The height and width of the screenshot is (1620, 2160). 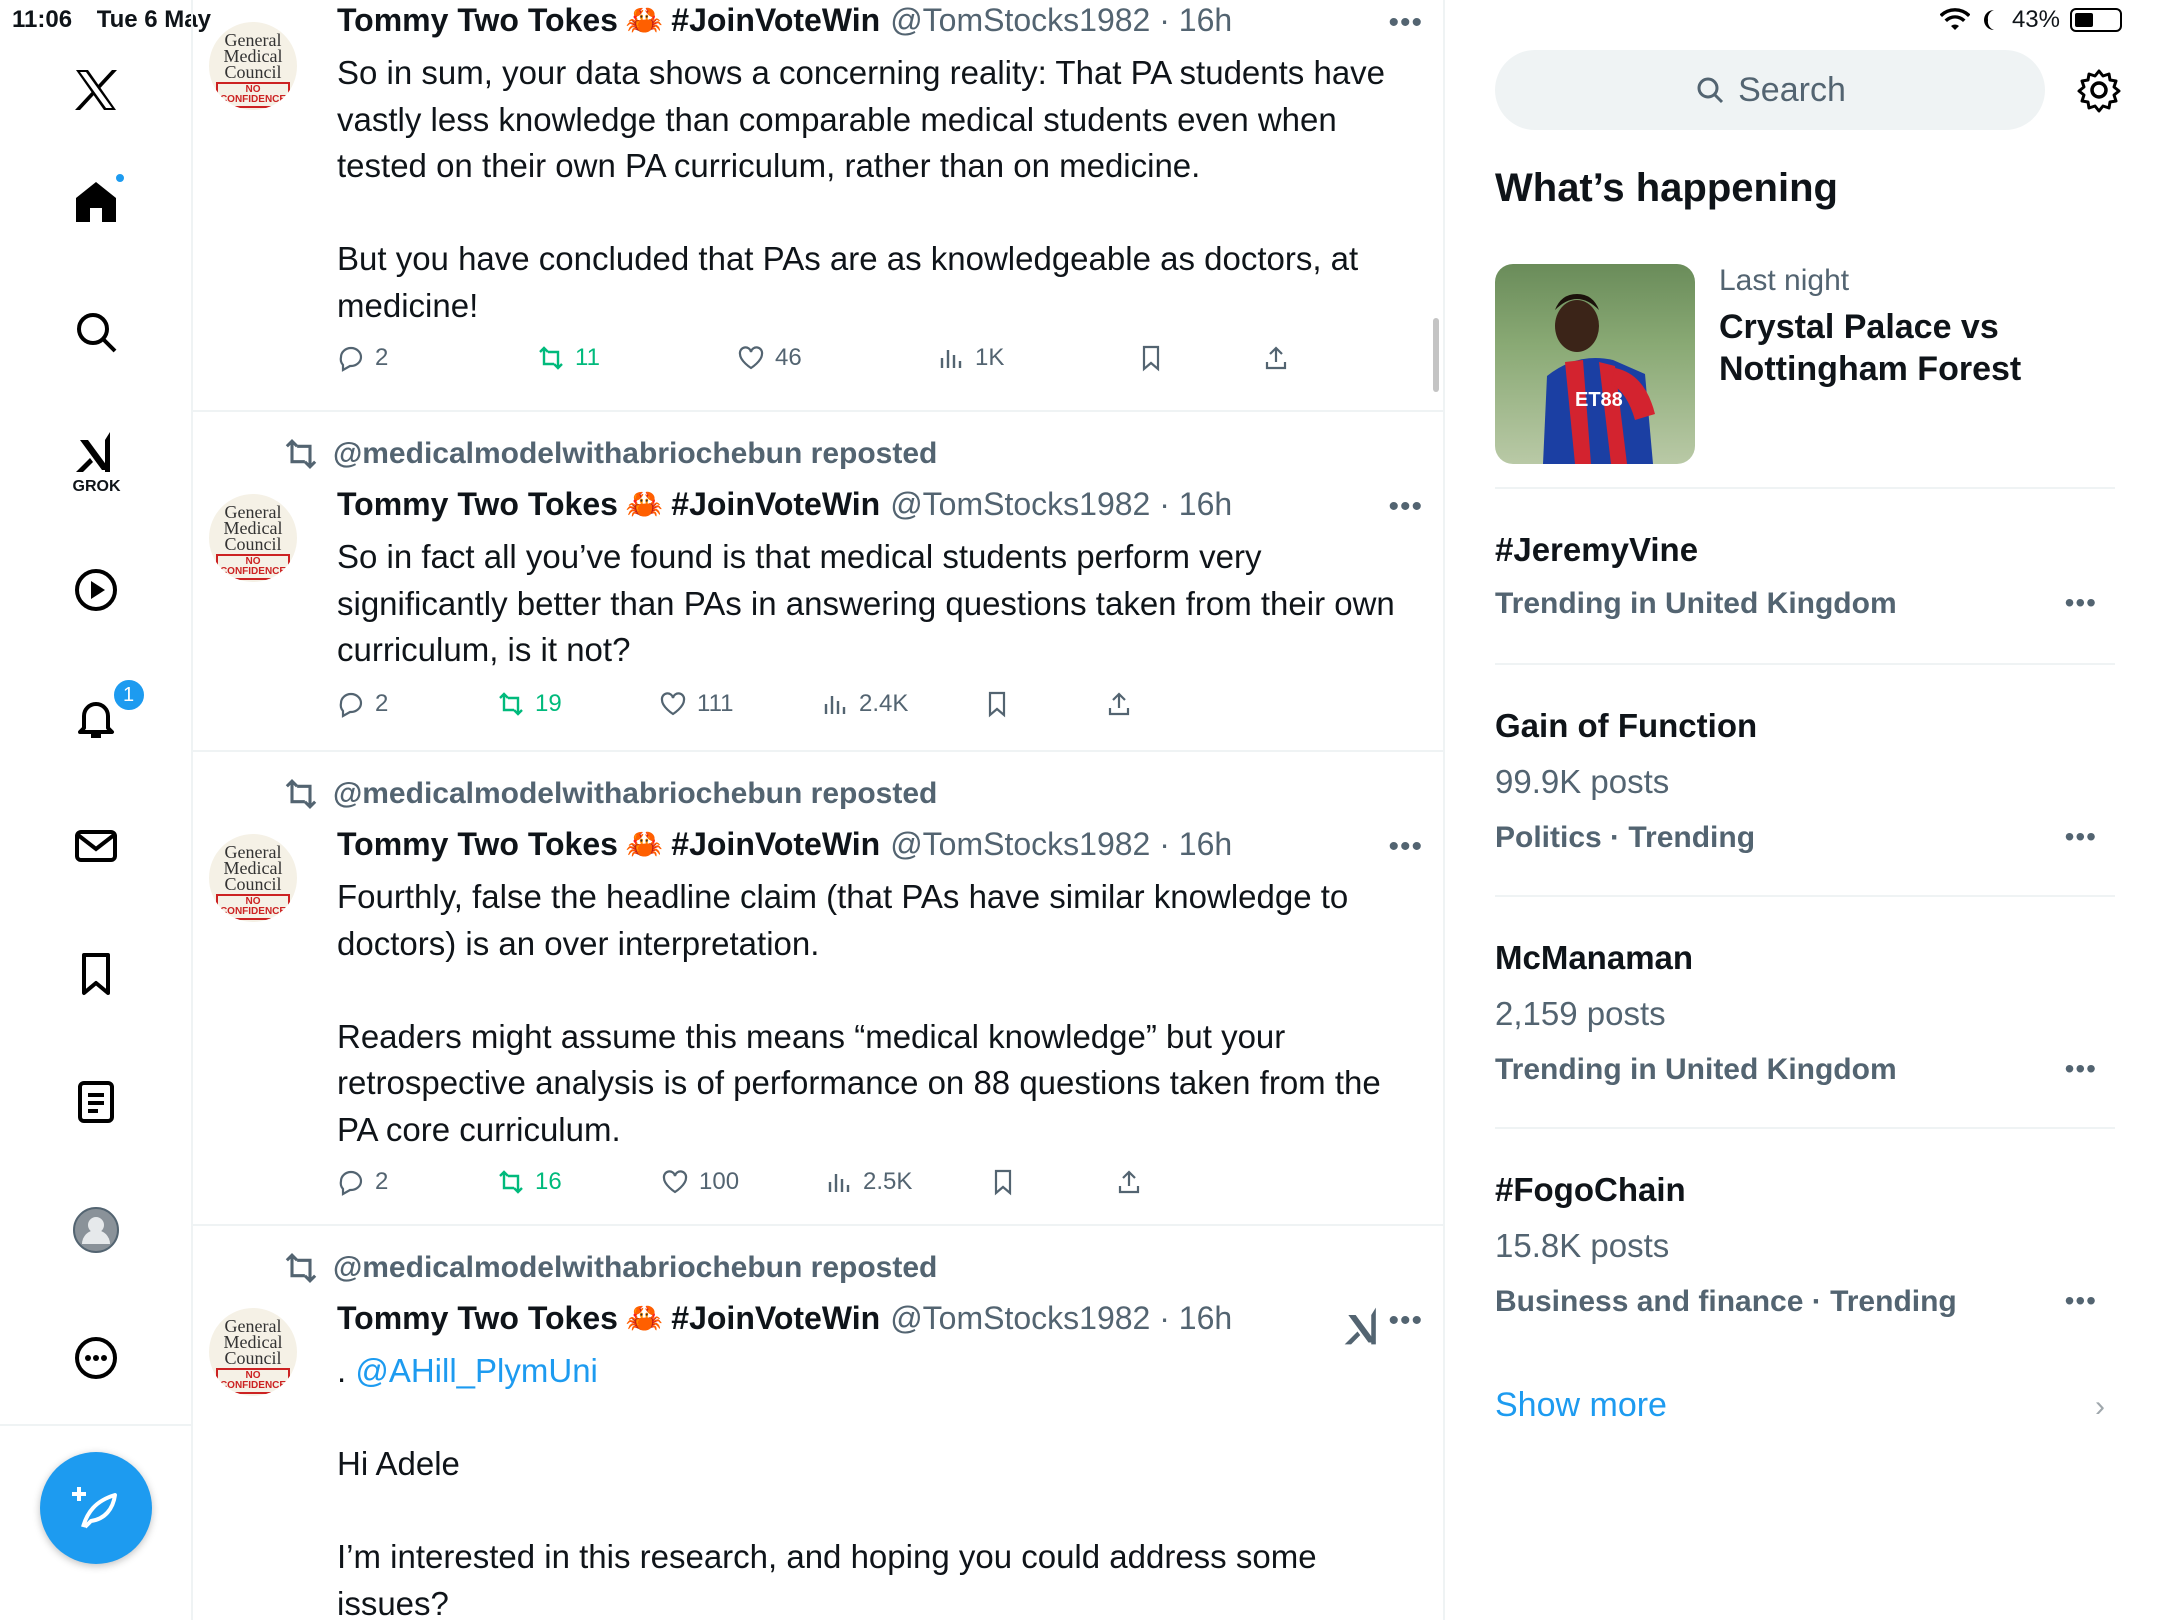 I want to click on share-icon, so click(x=1119, y=704).